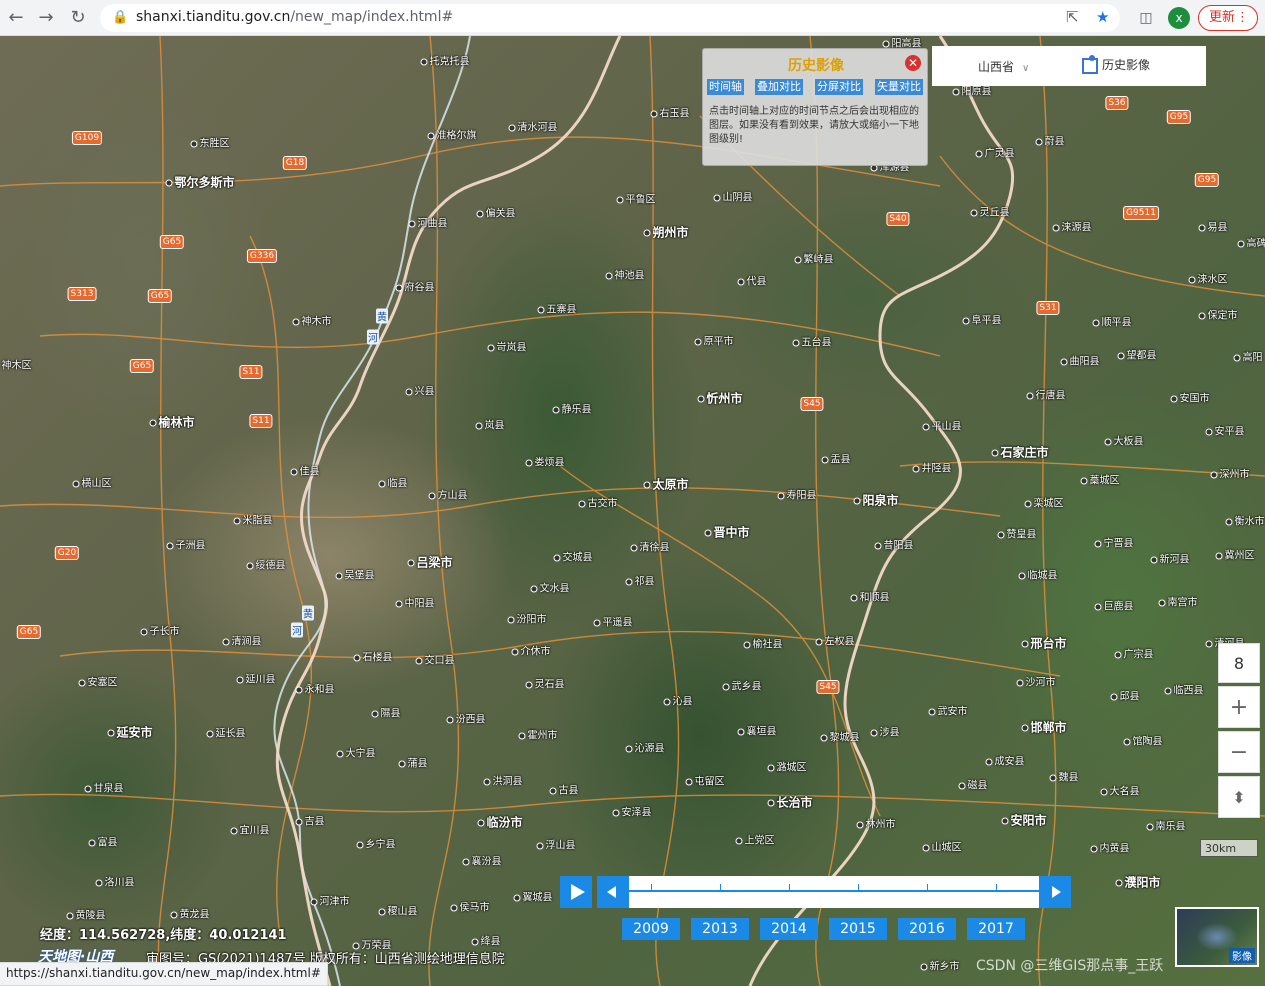  What do you see at coordinates (46, 18) in the screenshot?
I see `arrow-right-icon: →` at bounding box center [46, 18].